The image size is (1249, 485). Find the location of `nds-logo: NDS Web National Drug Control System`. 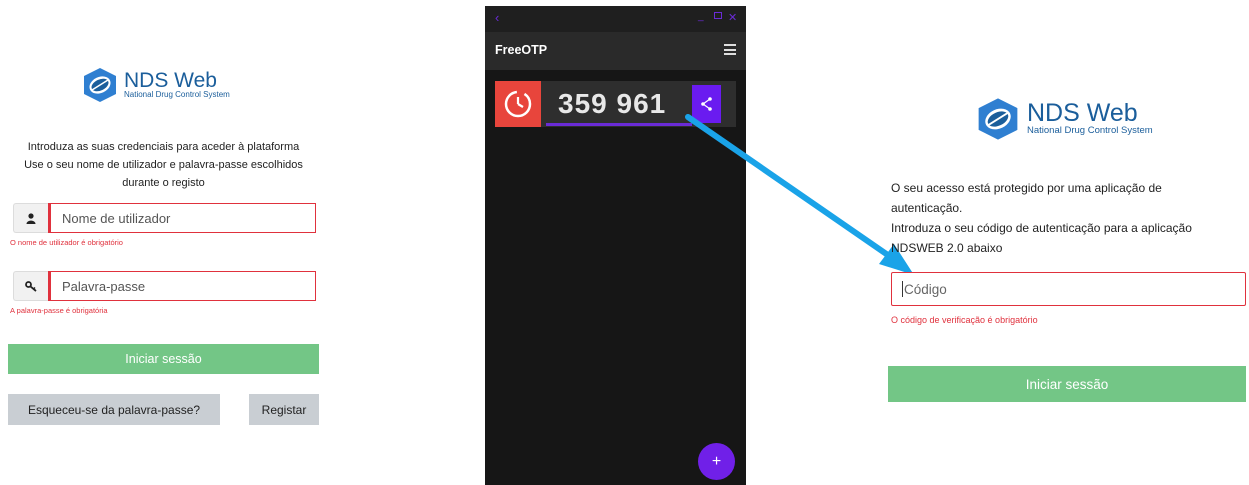

nds-logo: NDS Web National Drug Control System is located at coordinates (1063, 119).